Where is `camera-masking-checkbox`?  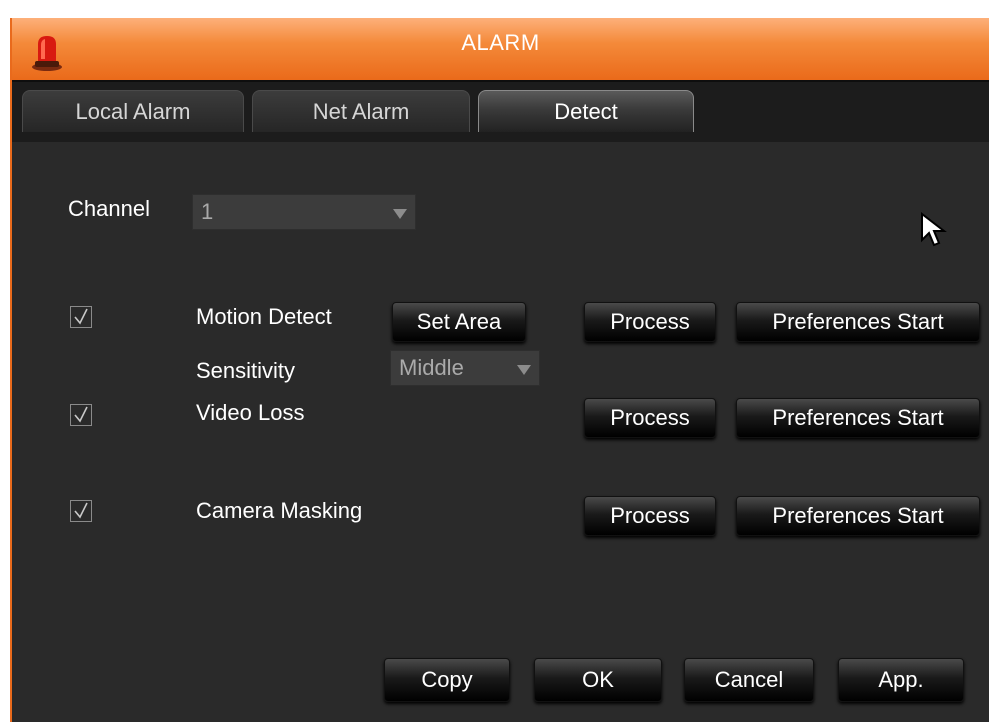 camera-masking-checkbox is located at coordinates (81, 511).